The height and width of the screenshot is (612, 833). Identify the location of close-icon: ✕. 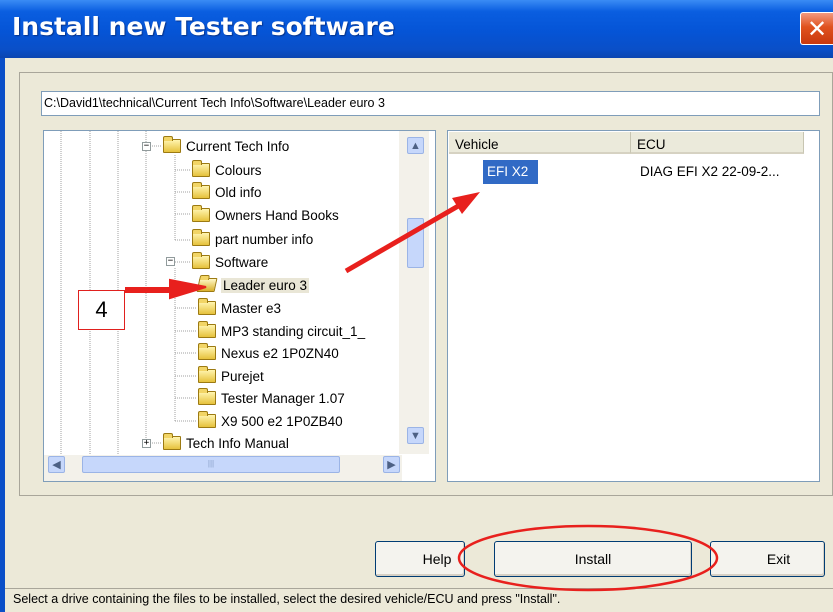
(817, 29).